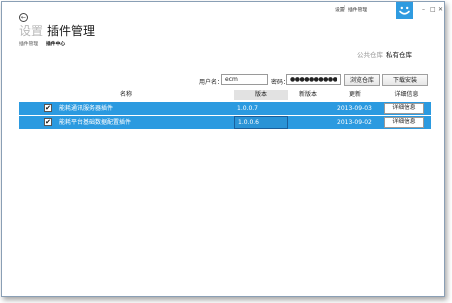 The height and width of the screenshot is (303, 452). What do you see at coordinates (23, 17) in the screenshot?
I see `back-arrow-icon: ←` at bounding box center [23, 17].